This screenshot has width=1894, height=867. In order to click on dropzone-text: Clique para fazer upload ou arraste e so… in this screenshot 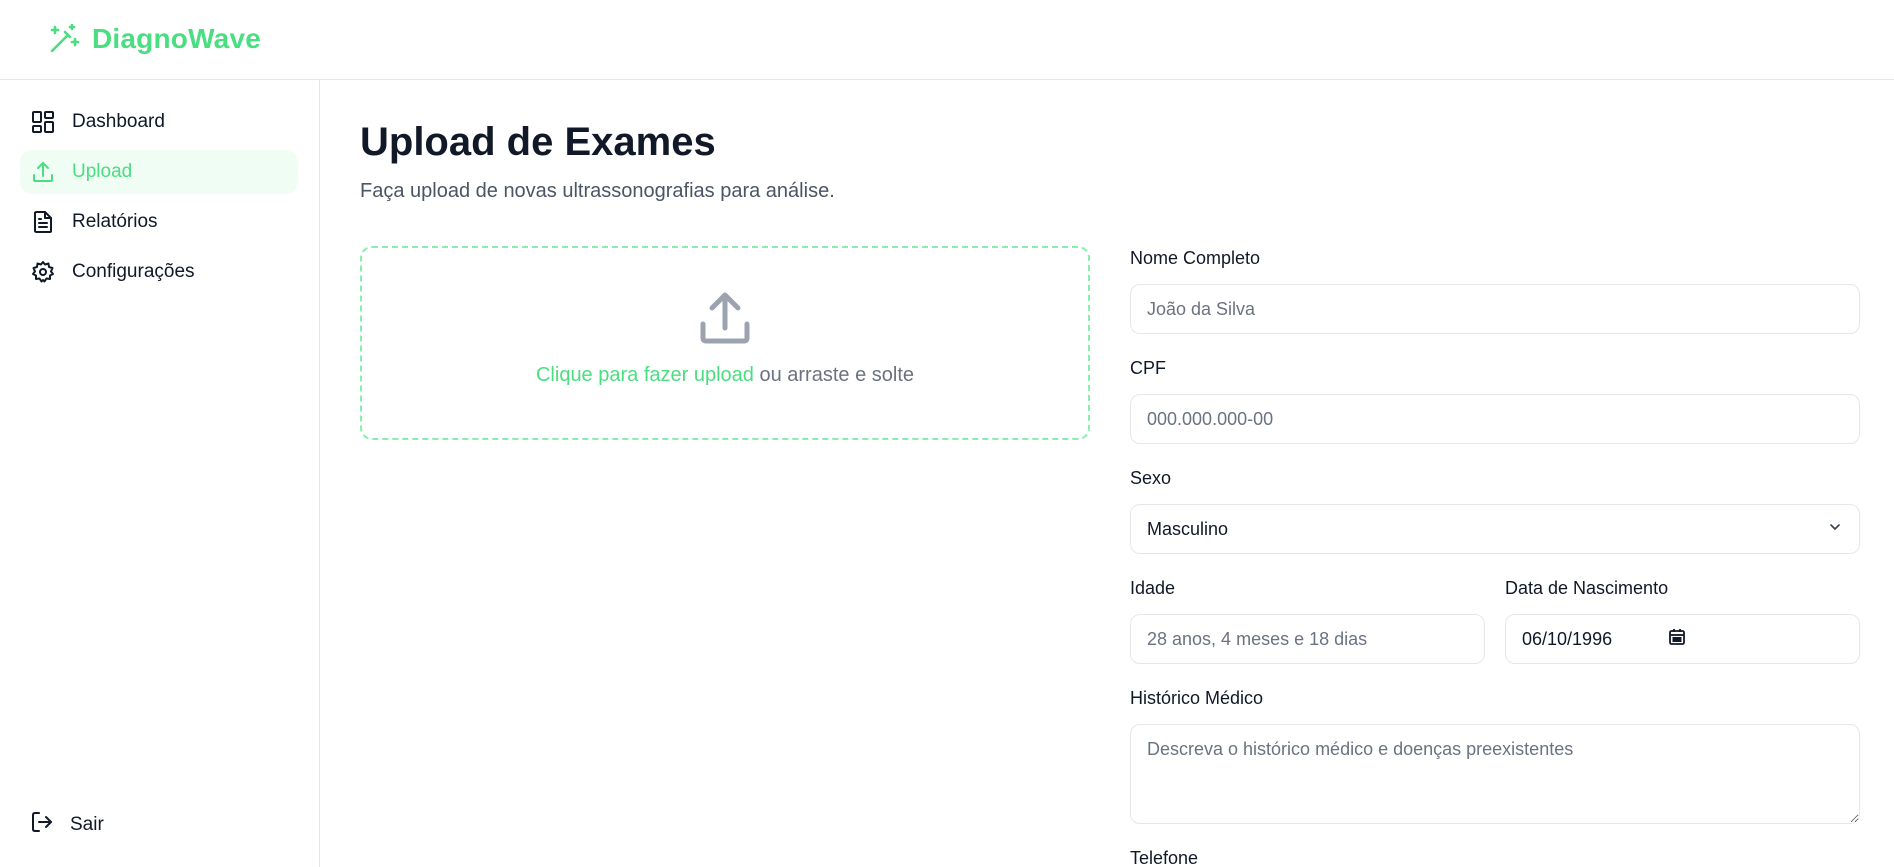, I will do `click(725, 375)`.